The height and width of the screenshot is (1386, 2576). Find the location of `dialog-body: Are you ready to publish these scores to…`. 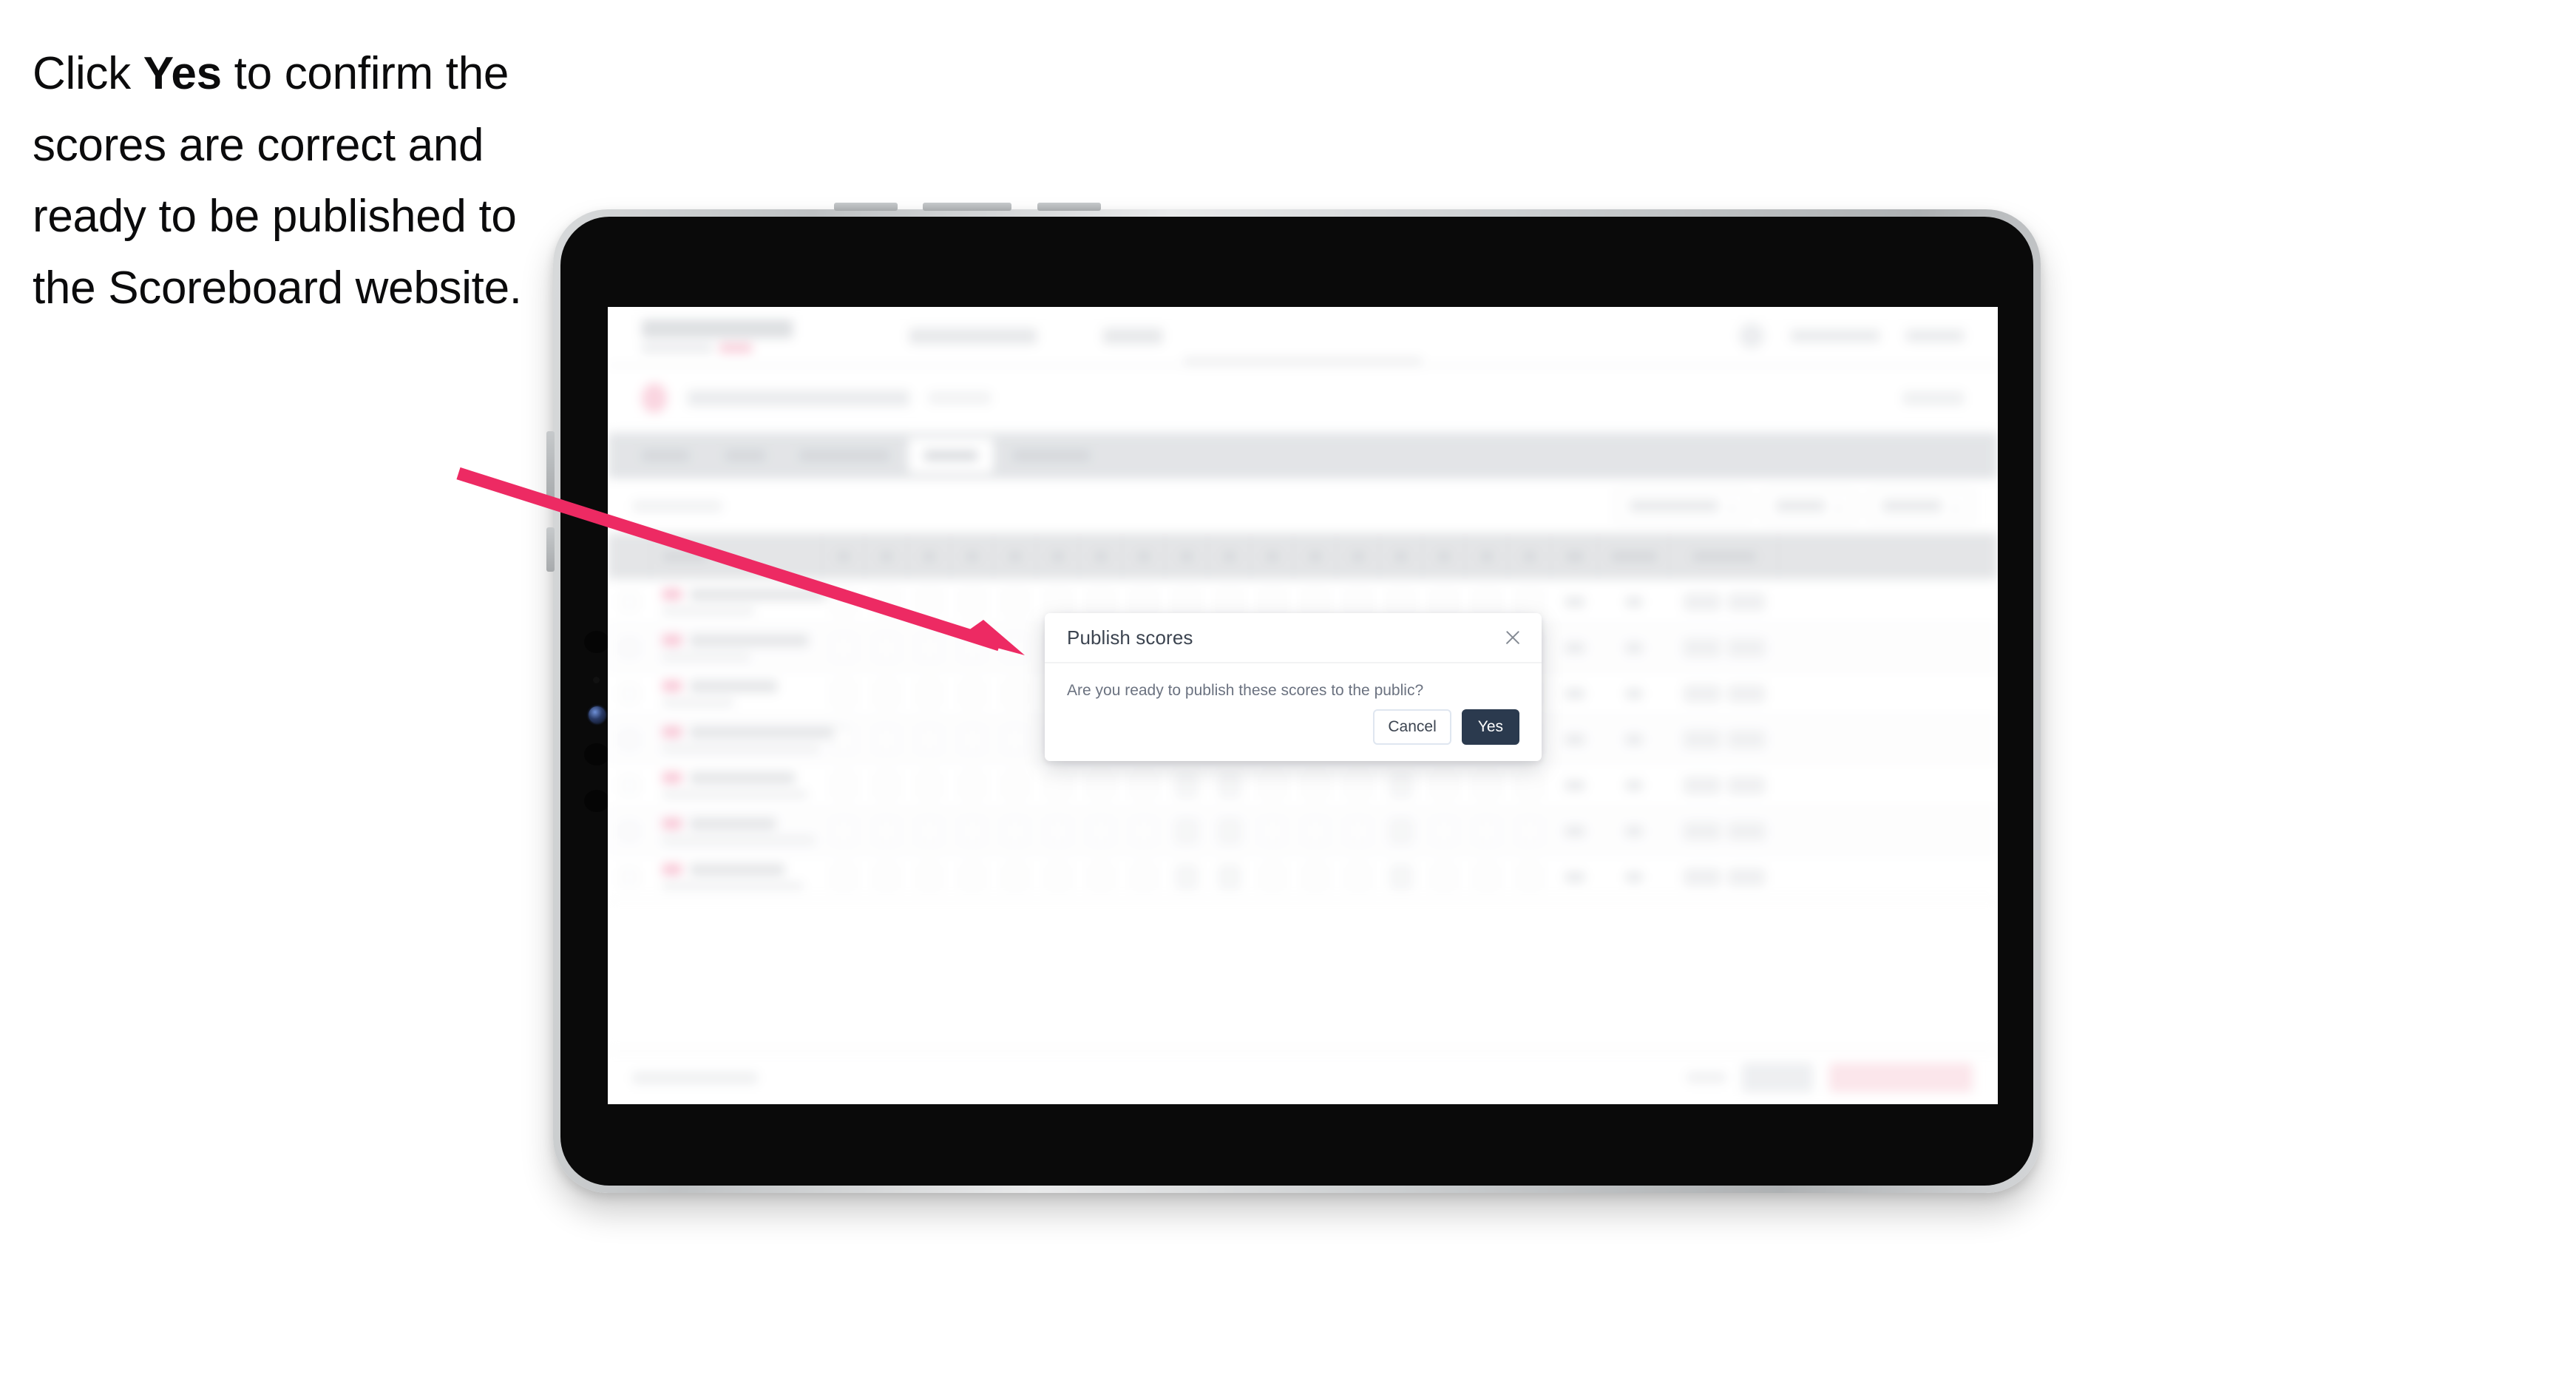

dialog-body: Are you ready to publish these scores to… is located at coordinates (1293, 682).